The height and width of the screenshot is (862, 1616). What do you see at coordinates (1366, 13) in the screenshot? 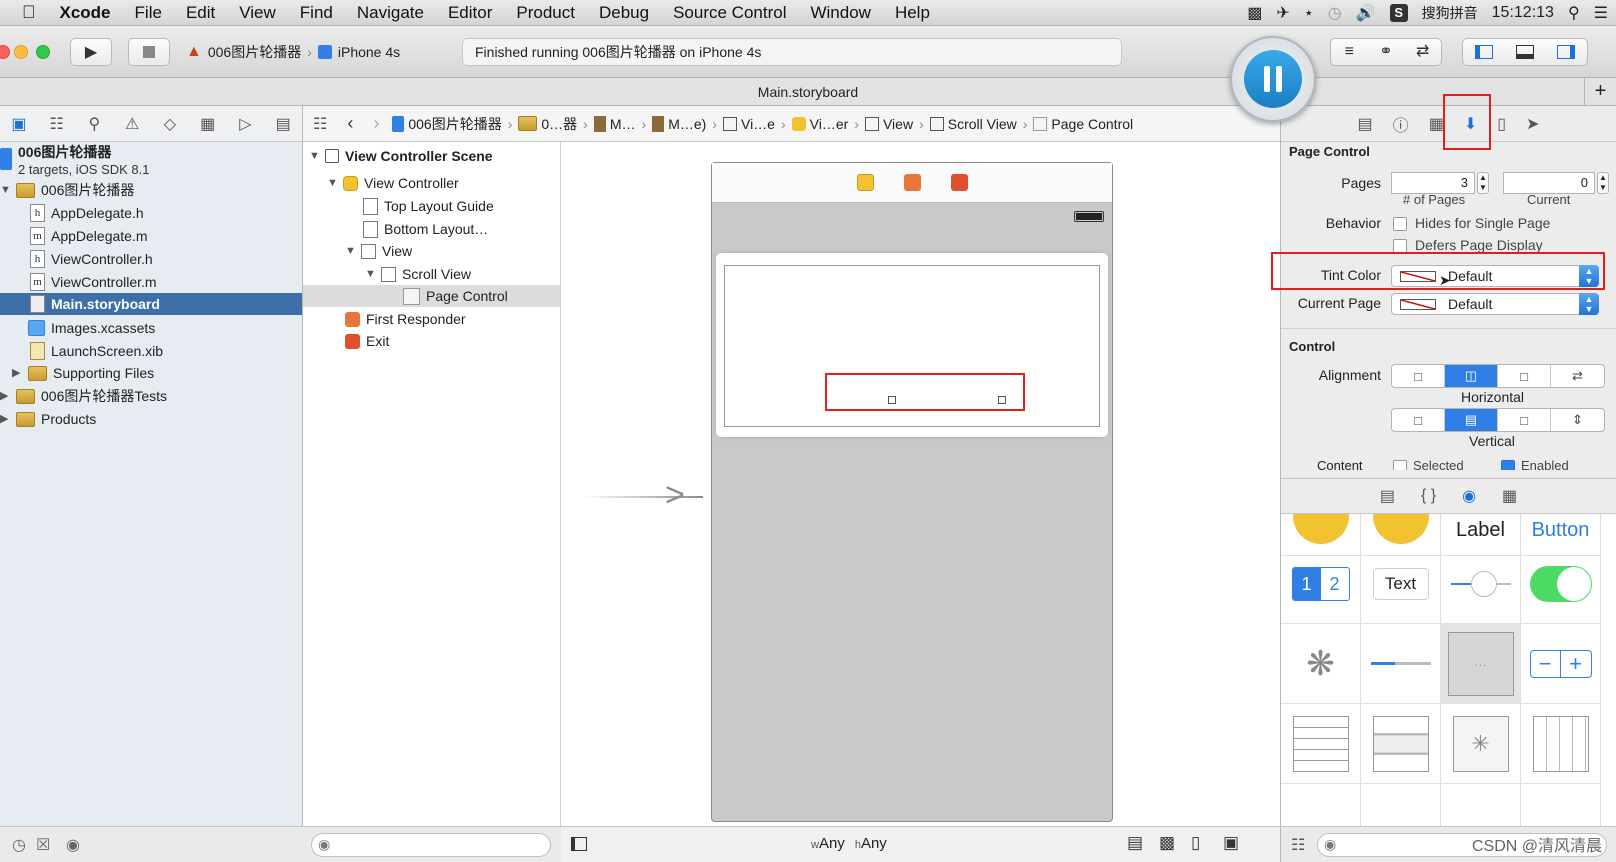
I see `volume-icon: 🔊` at bounding box center [1366, 13].